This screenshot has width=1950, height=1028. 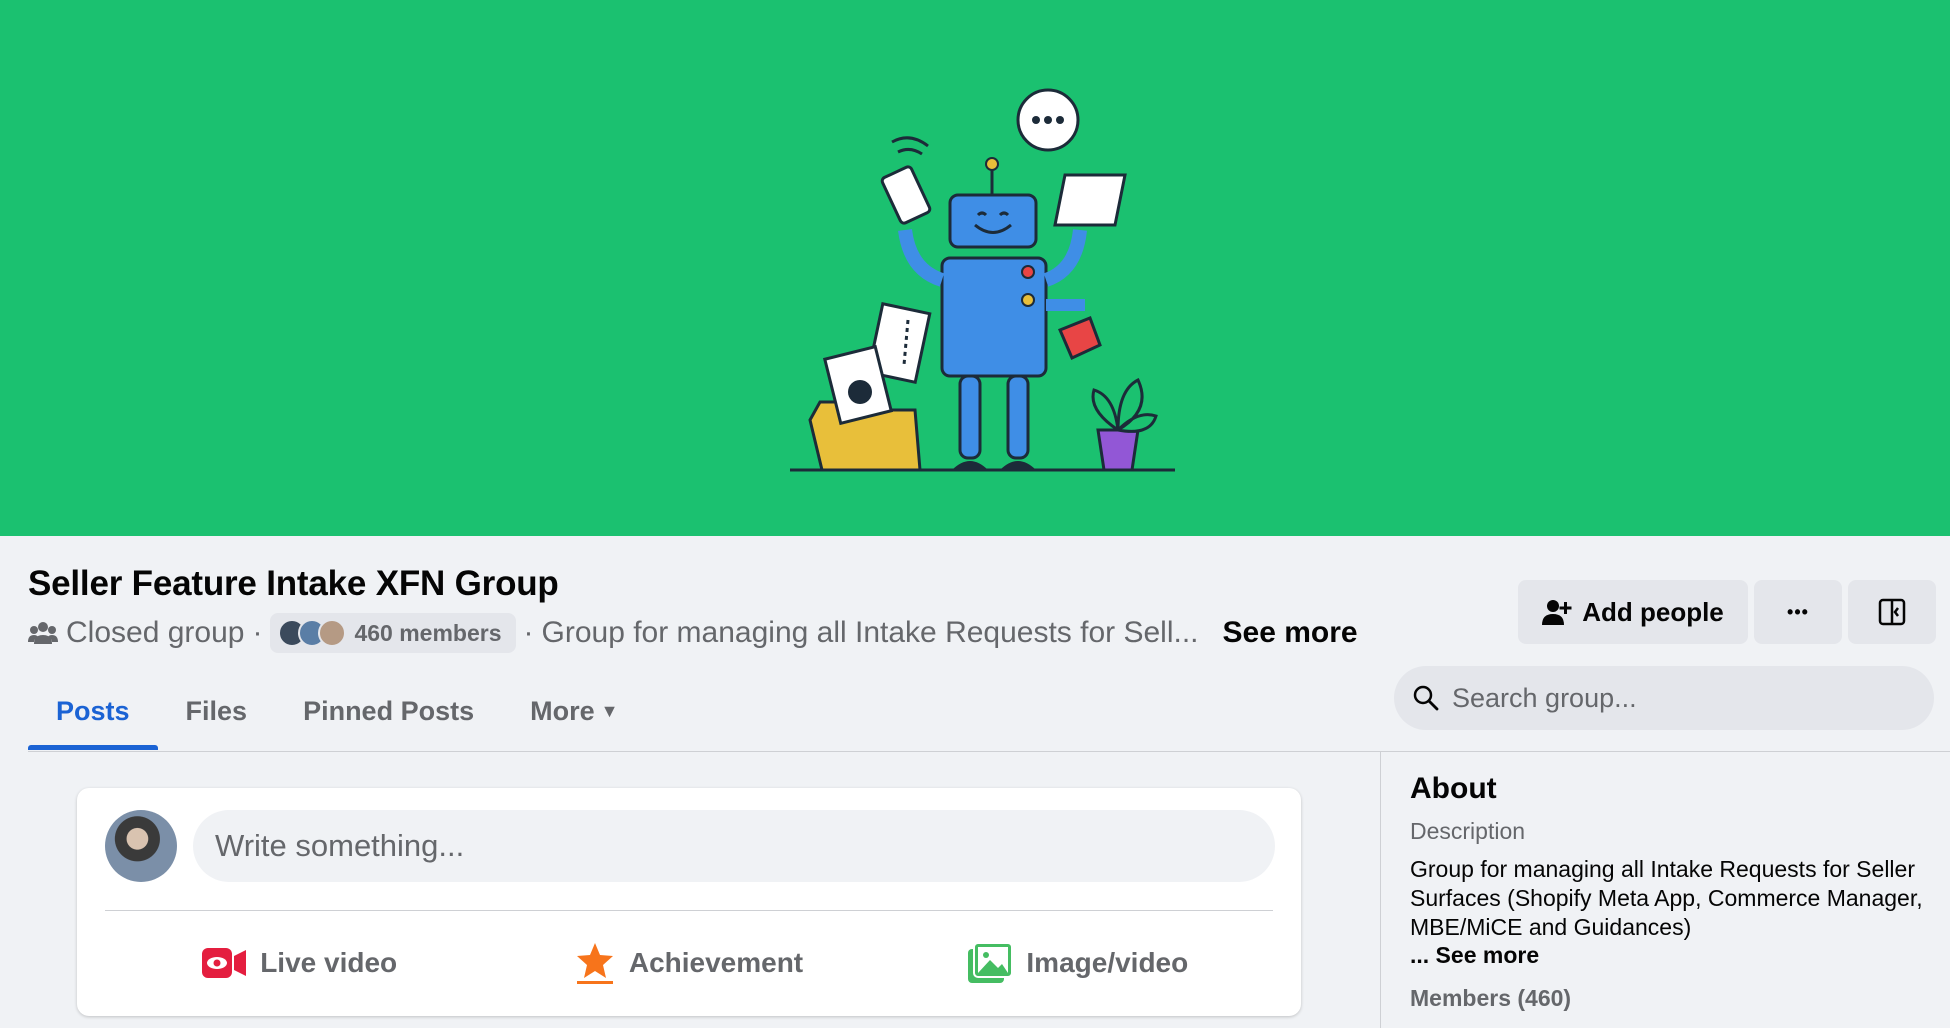 What do you see at coordinates (594, 963) in the screenshot?
I see `achievement-star-icon` at bounding box center [594, 963].